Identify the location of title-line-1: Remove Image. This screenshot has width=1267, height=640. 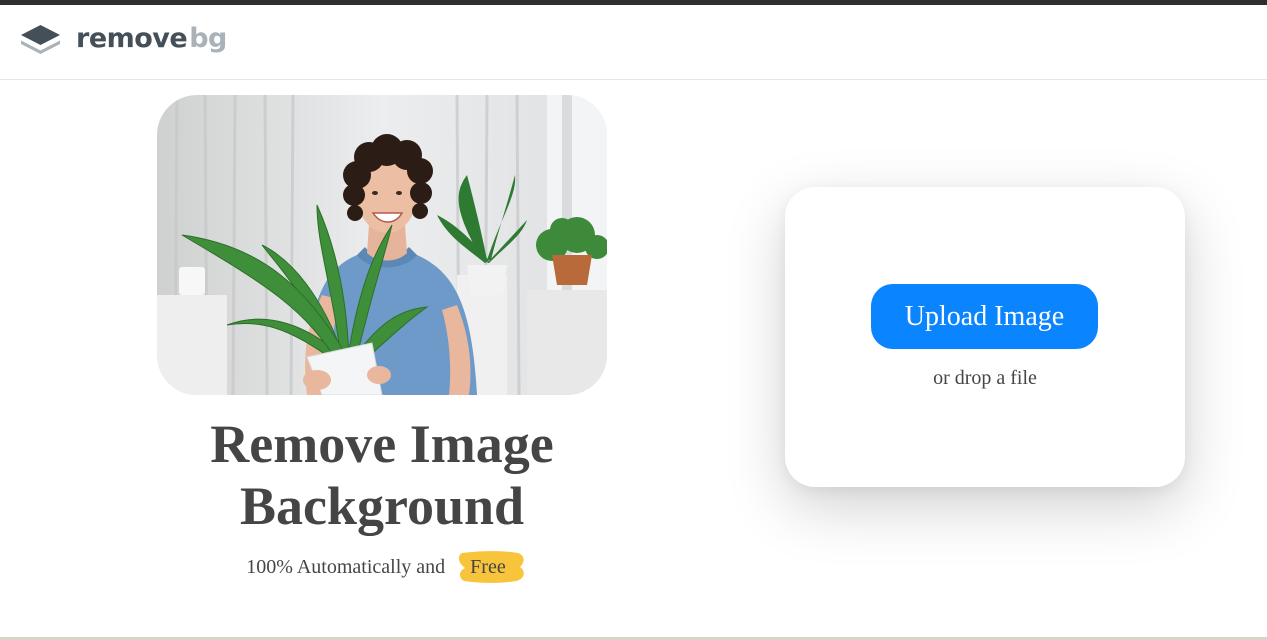
(382, 444).